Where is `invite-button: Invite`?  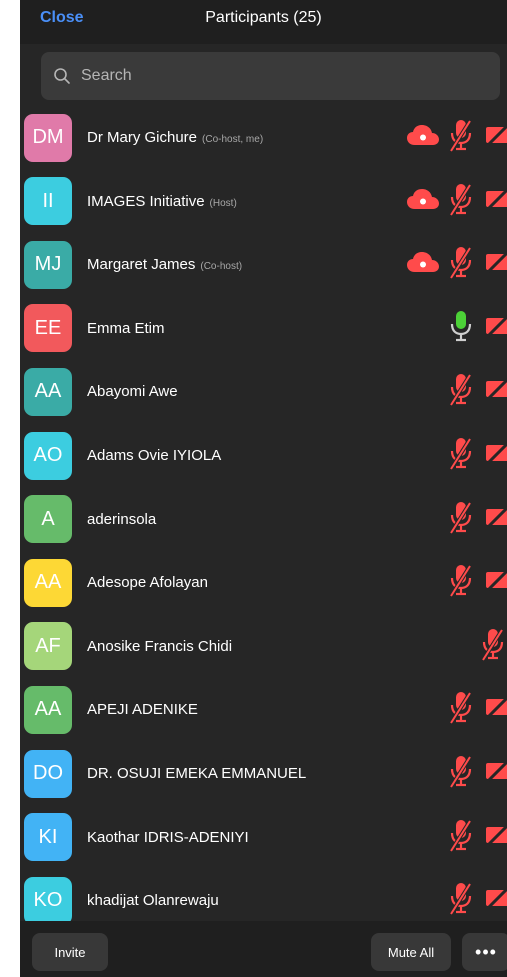 invite-button: Invite is located at coordinates (70, 952).